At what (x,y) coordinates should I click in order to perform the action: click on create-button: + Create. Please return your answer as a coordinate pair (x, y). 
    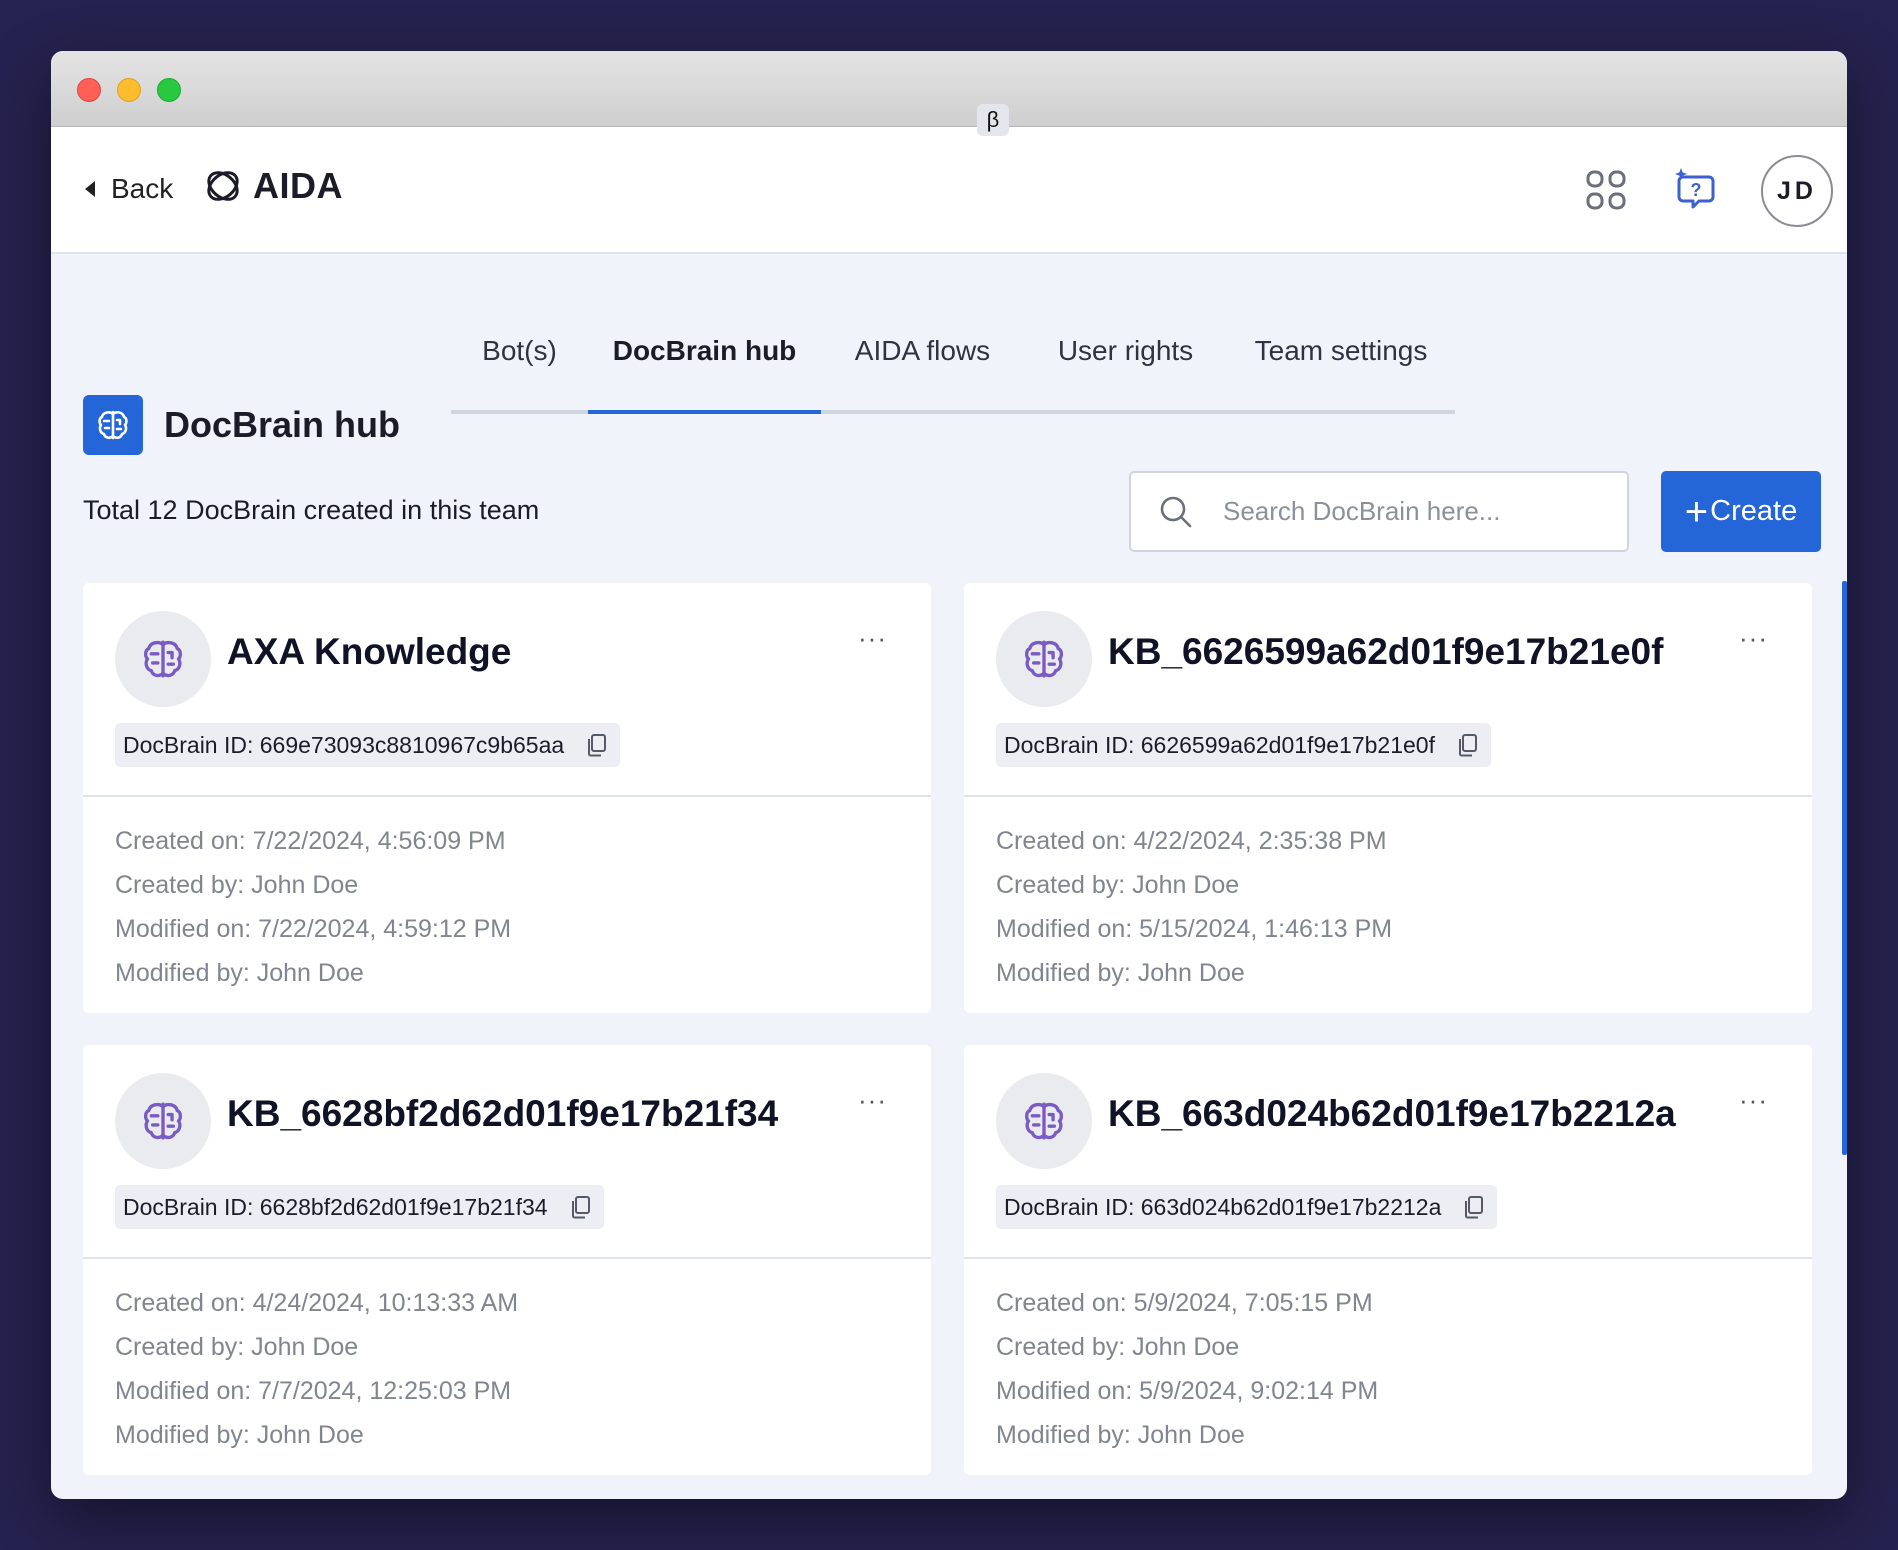
    Looking at the image, I should click on (1741, 511).